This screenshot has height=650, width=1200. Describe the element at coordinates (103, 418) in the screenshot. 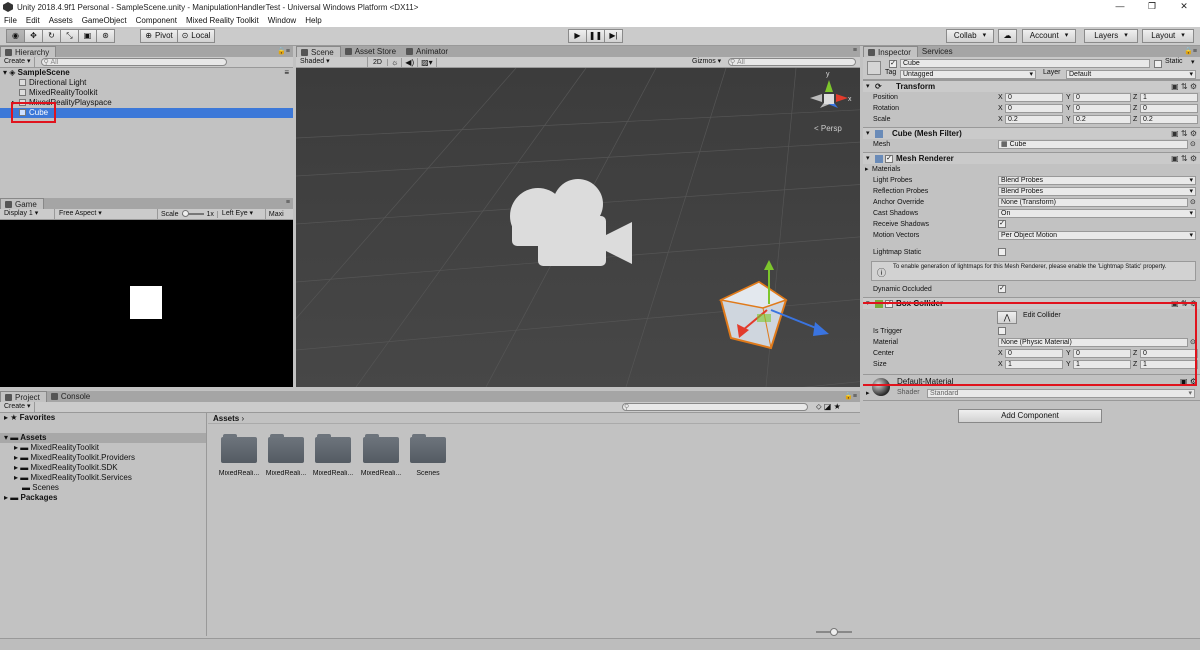

I see `favorites-row: ▸ ★ Favorites` at that location.